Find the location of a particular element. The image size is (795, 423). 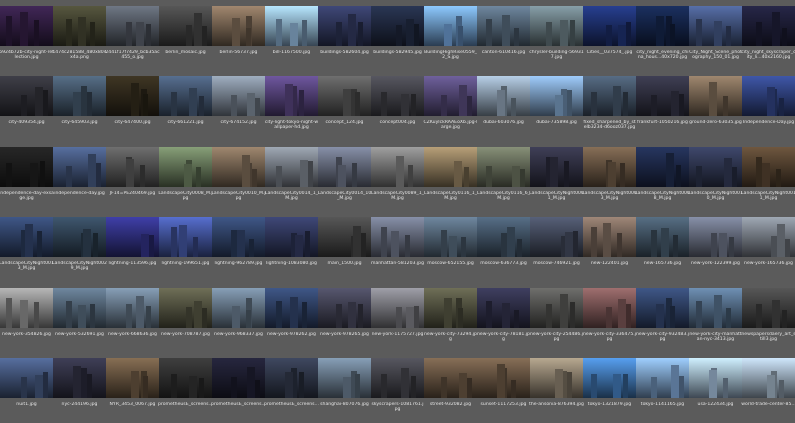

file-item: berlin-56737.jpg is located at coordinates (238, 40).